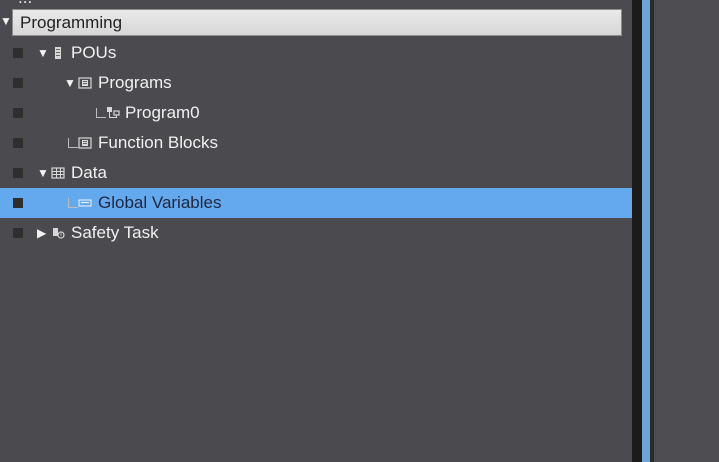  Describe the element at coordinates (686, 231) in the screenshot. I see `editor-pane` at that location.